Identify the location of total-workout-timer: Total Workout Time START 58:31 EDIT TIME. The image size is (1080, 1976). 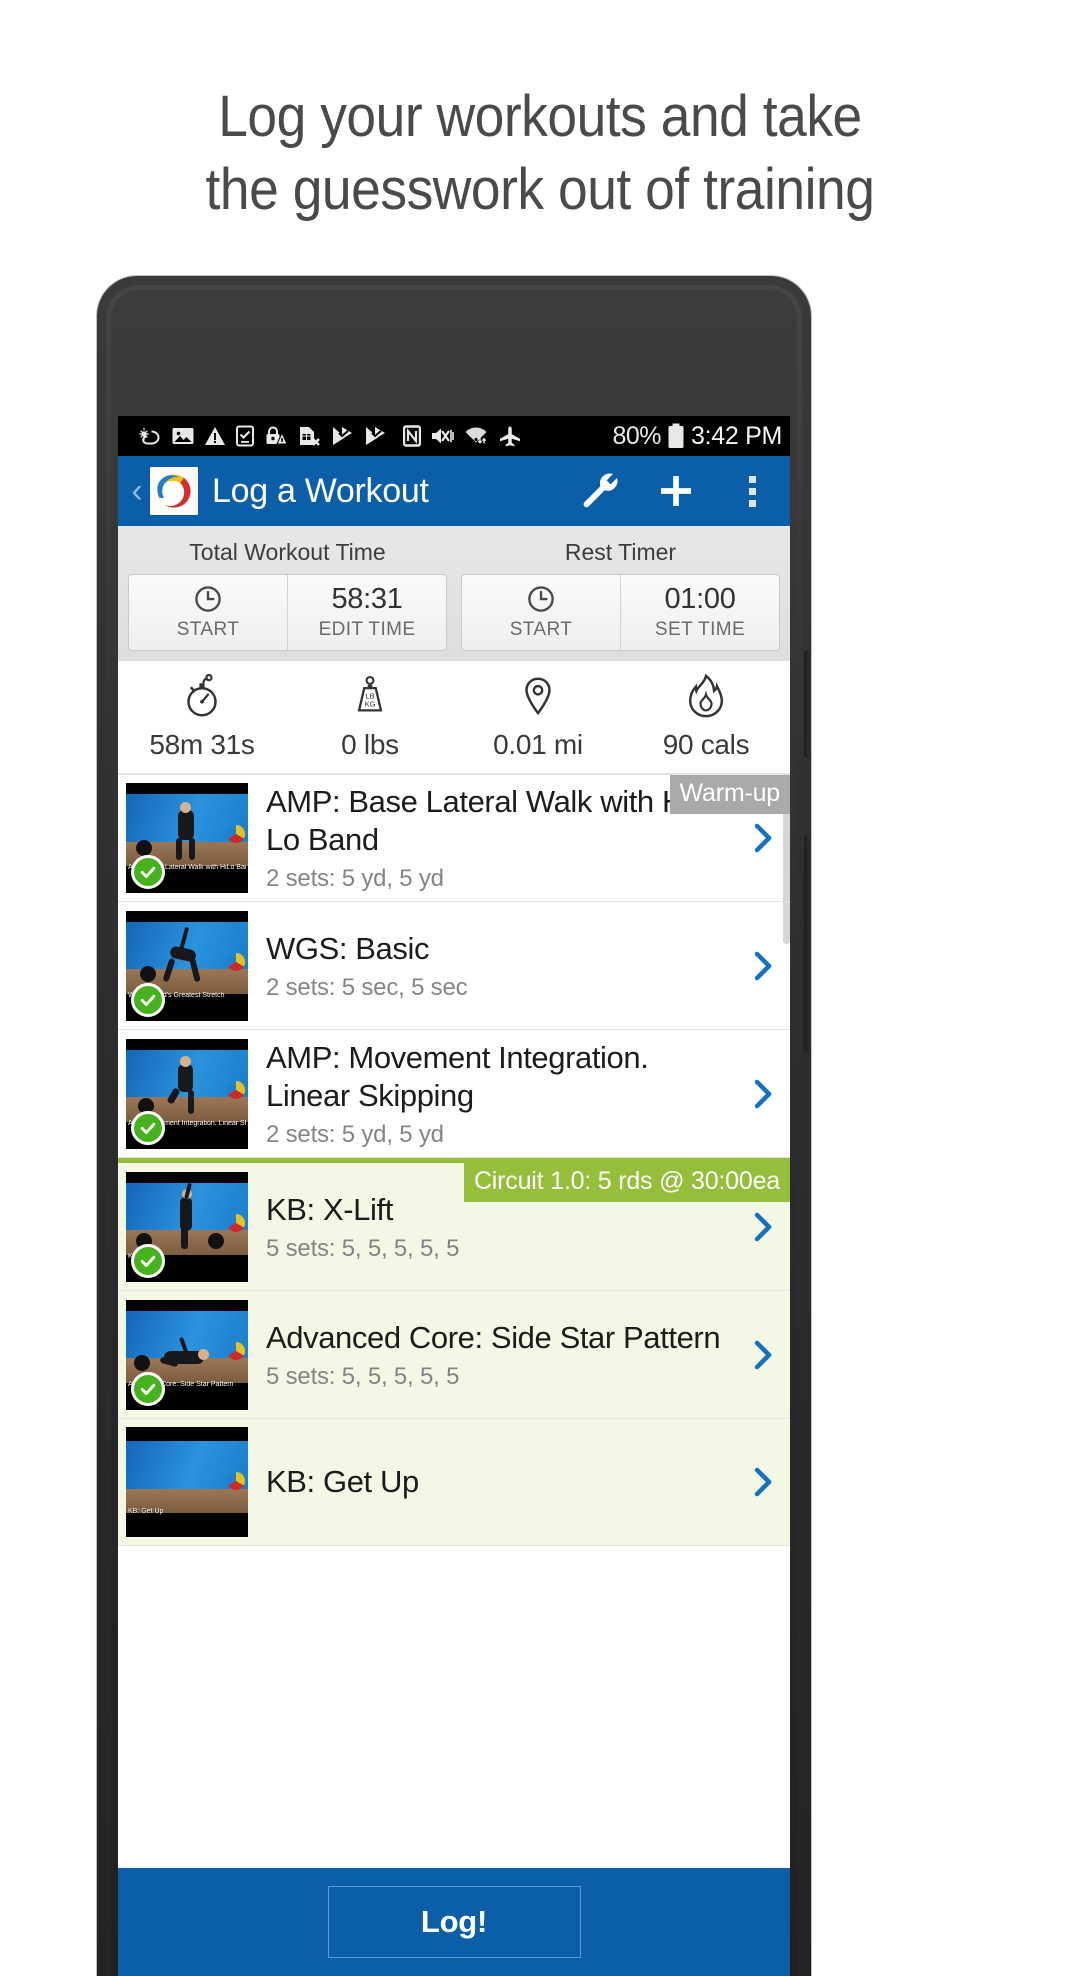
(287, 592).